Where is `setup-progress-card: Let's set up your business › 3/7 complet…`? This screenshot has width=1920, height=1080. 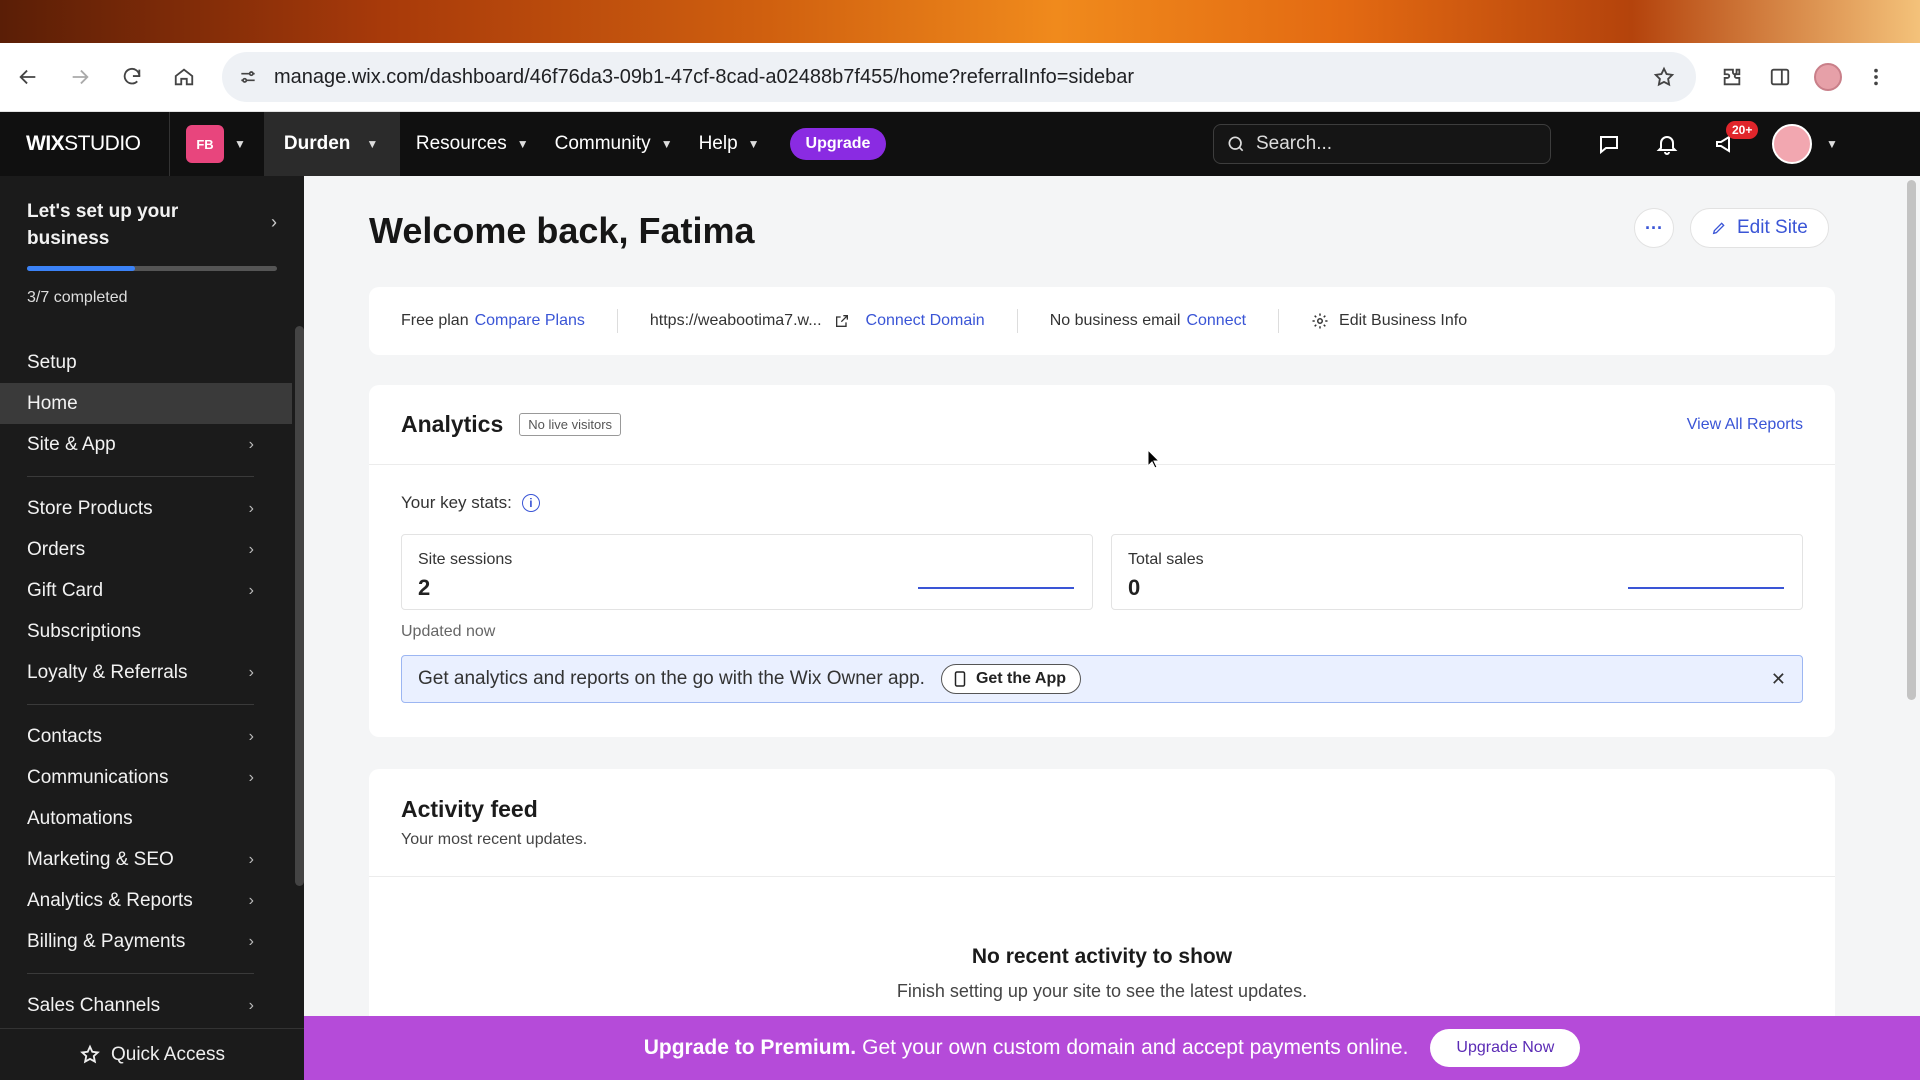
setup-progress-card: Let's set up your business › 3/7 complet… is located at coordinates (152, 252).